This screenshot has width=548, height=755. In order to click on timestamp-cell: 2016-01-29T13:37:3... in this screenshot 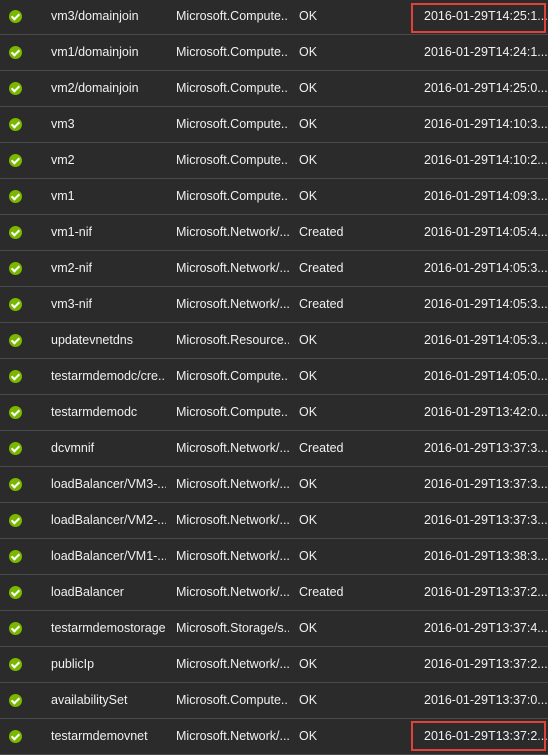, I will do `click(486, 520)`.